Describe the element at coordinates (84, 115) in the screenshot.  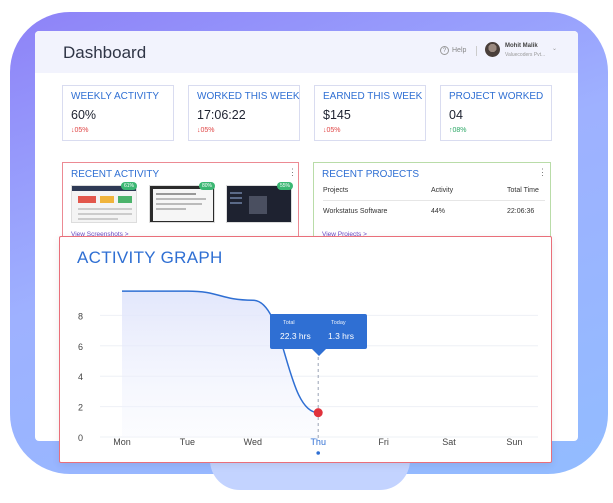
I see `stat-value: 60%` at that location.